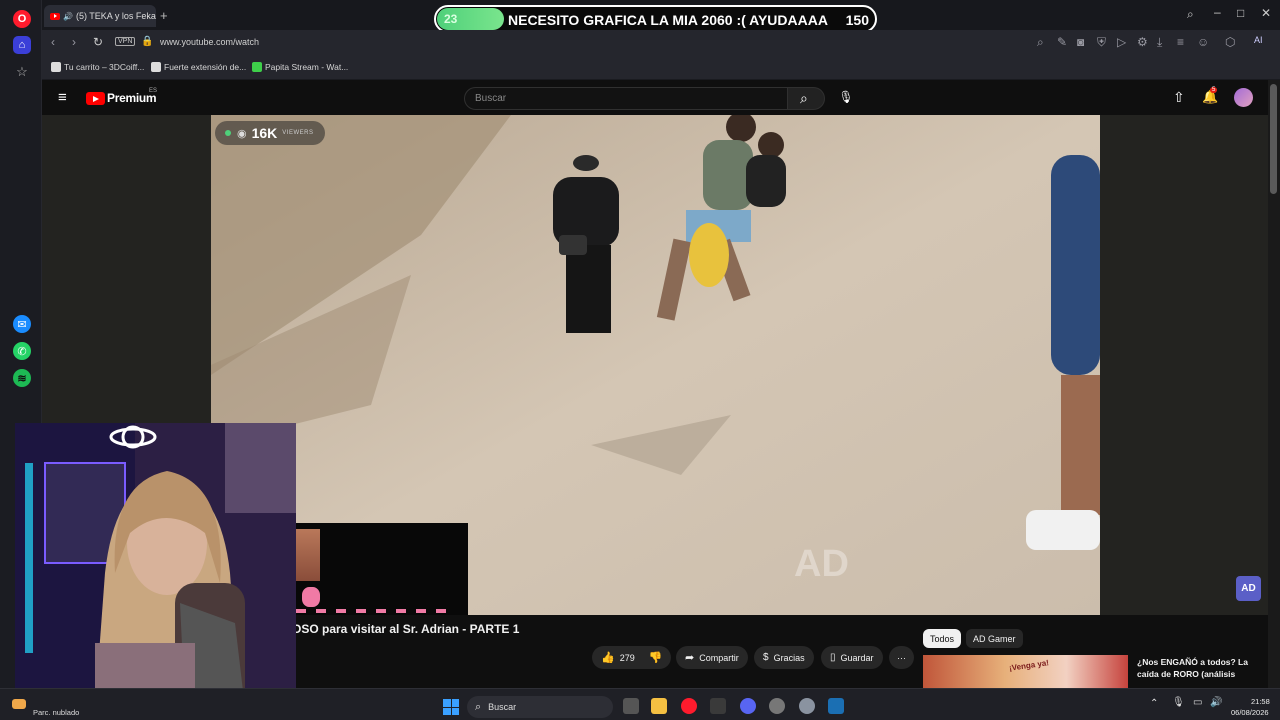 Image resolution: width=1280 pixels, height=720 pixels. Describe the element at coordinates (1154, 703) in the screenshot. I see `tray-chevron-icon: ⌃` at that location.